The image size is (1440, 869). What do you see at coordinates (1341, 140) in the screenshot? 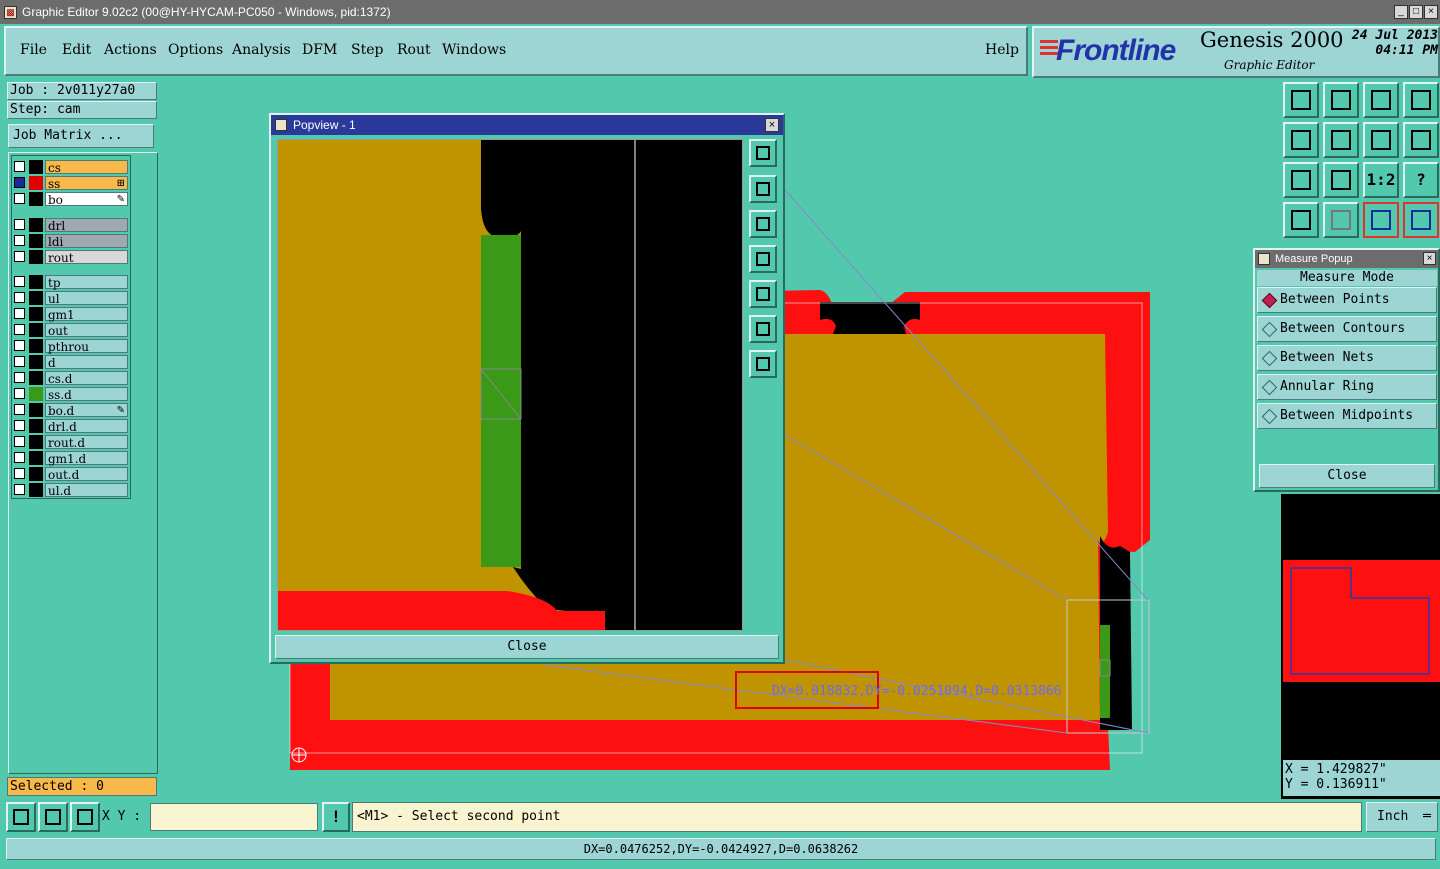
I see `toolbar-pan-right-button` at bounding box center [1341, 140].